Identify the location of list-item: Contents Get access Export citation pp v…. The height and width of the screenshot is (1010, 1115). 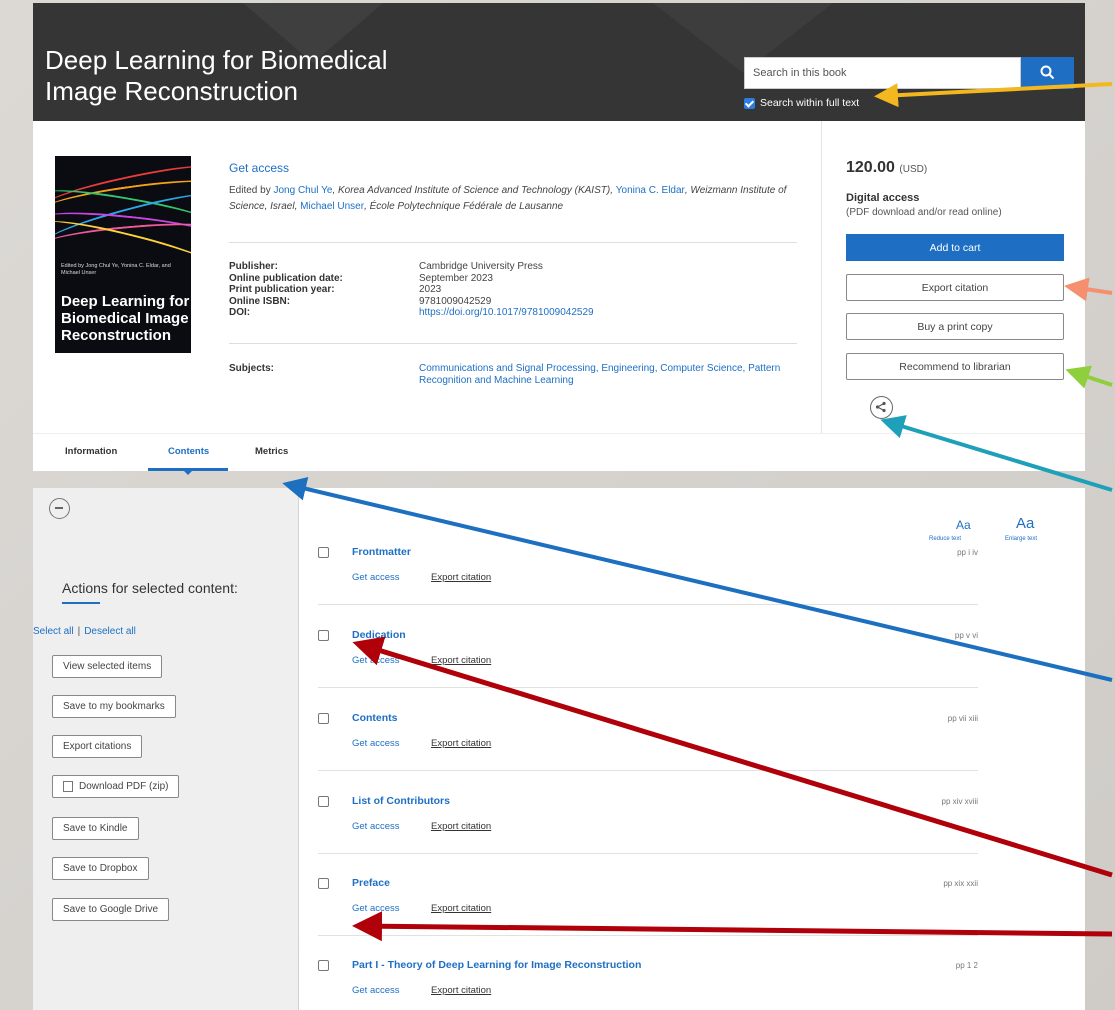
(648, 747).